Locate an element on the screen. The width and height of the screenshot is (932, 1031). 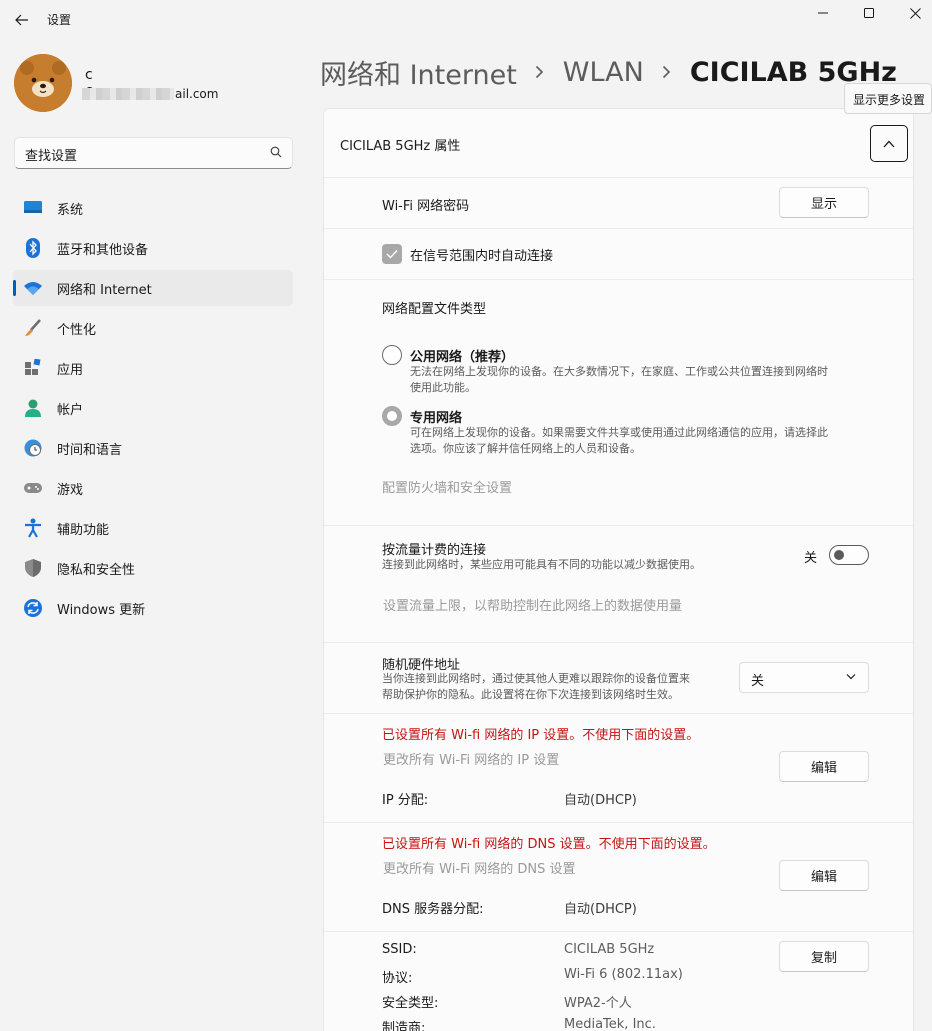
chevron-down-icon is located at coordinates (851, 677).